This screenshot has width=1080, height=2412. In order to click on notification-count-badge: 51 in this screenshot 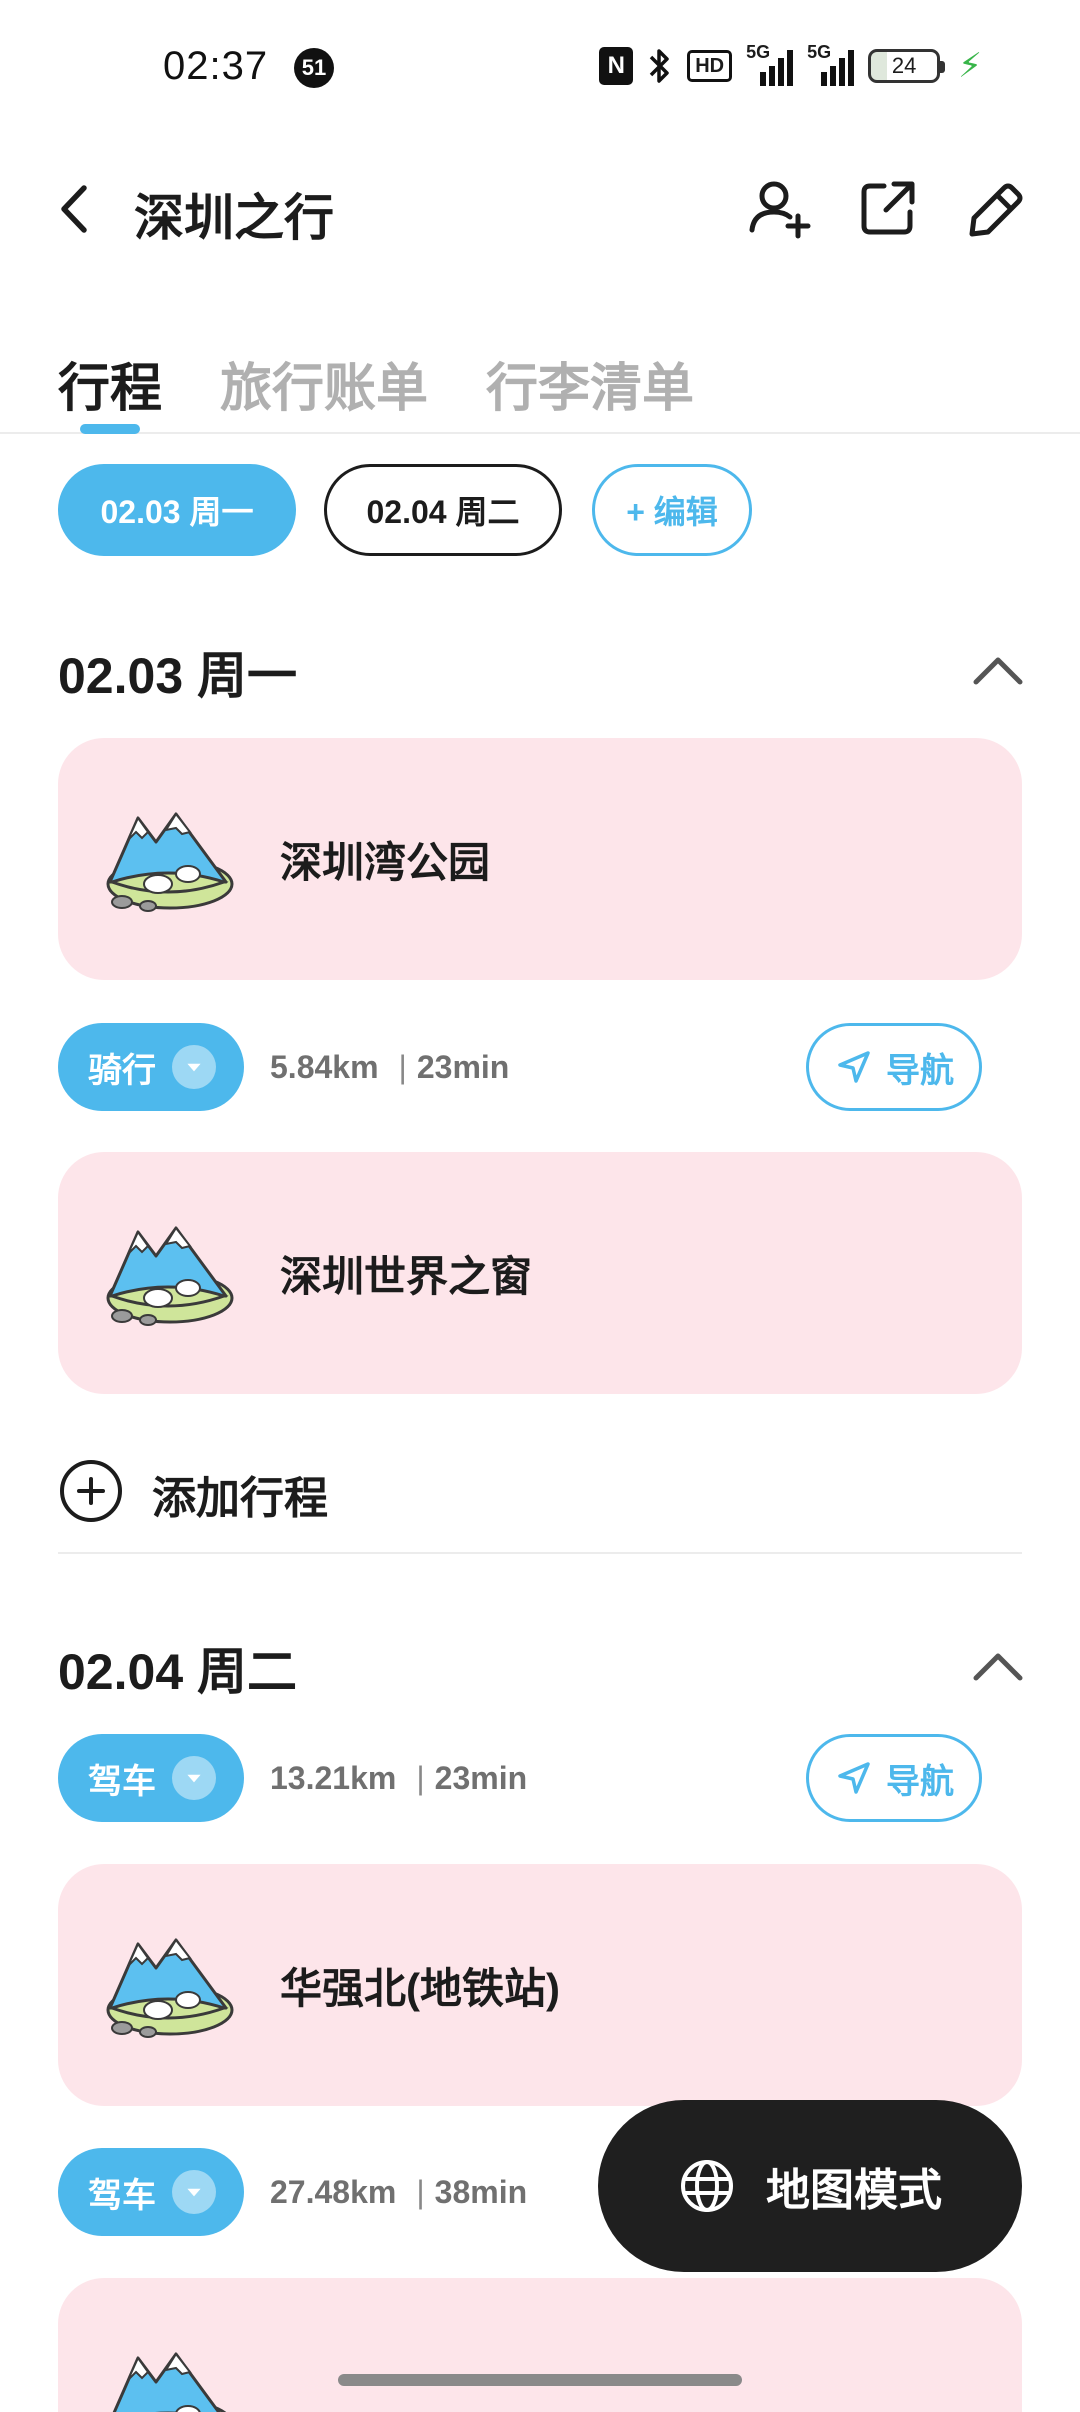, I will do `click(314, 68)`.